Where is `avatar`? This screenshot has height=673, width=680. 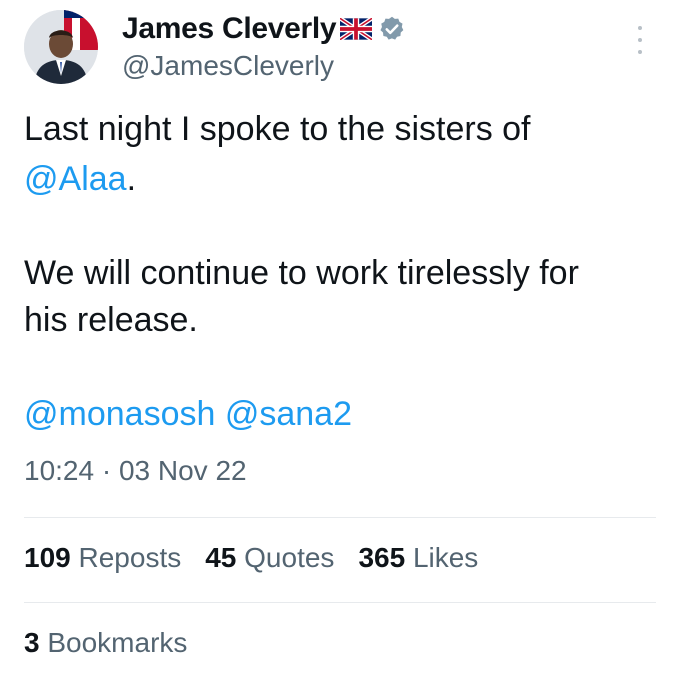
avatar is located at coordinates (61, 47).